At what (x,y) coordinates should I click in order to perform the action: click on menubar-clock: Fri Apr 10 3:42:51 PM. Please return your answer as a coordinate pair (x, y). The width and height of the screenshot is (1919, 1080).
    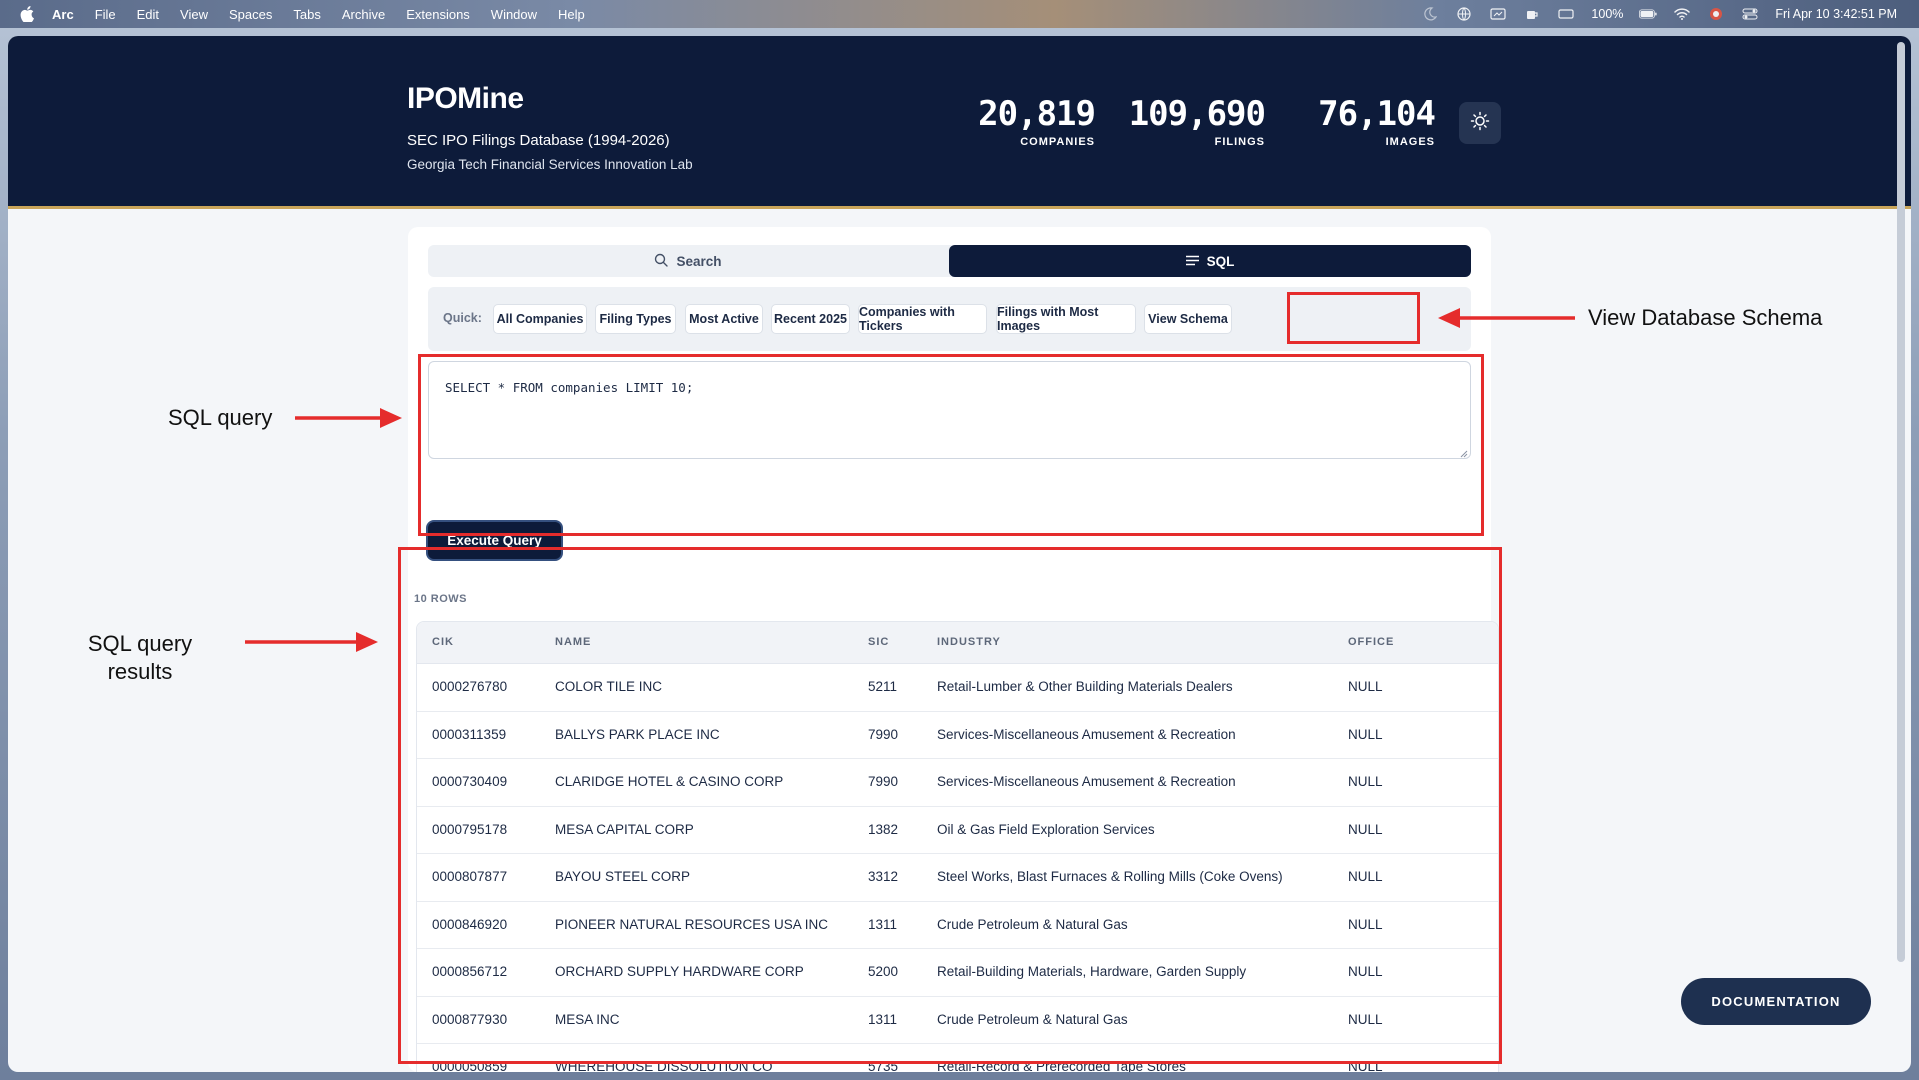
    Looking at the image, I should click on (1836, 14).